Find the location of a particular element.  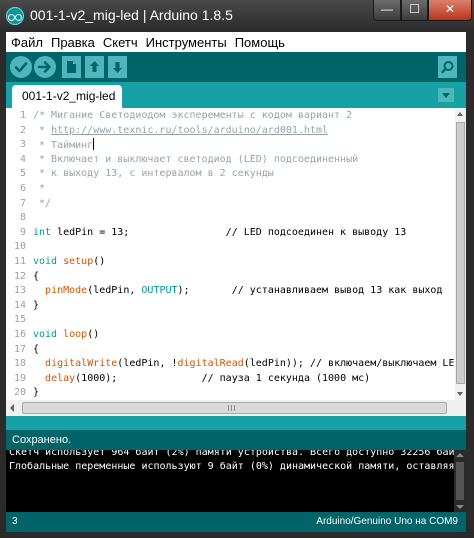

magnifier-icon is located at coordinates (447, 67).